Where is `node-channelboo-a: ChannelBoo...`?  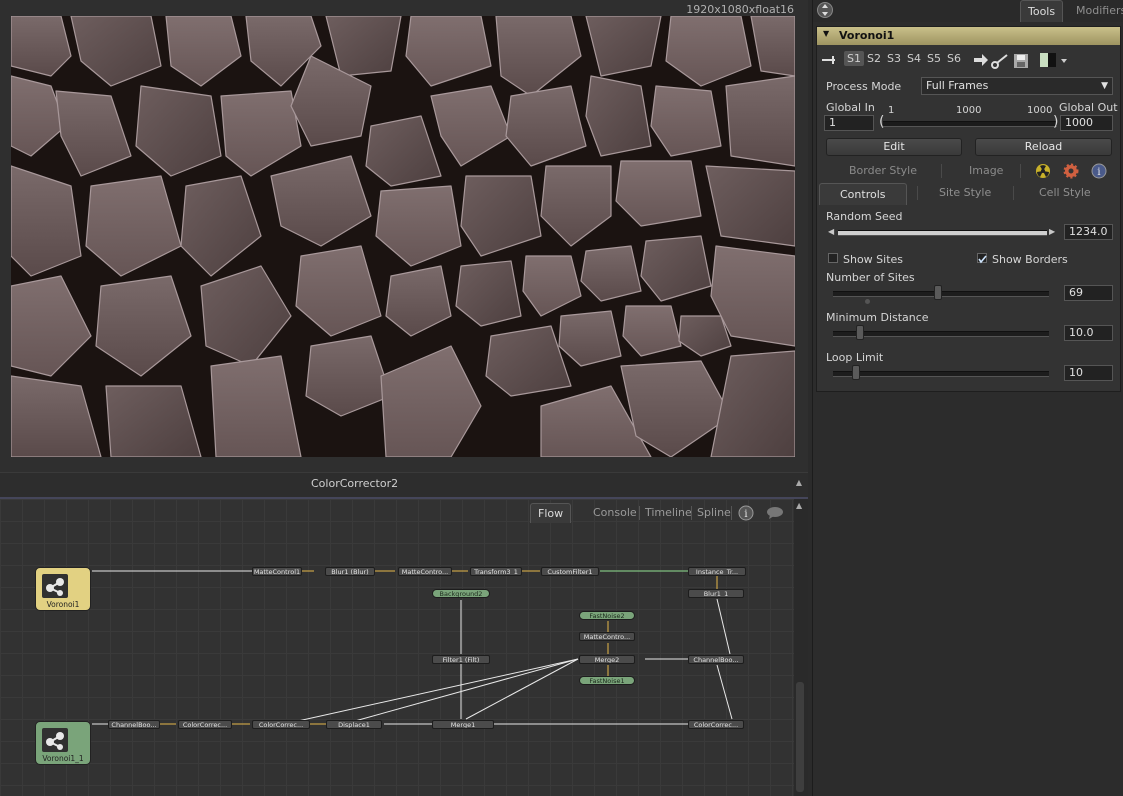
node-channelboo-a: ChannelBoo... is located at coordinates (716, 659).